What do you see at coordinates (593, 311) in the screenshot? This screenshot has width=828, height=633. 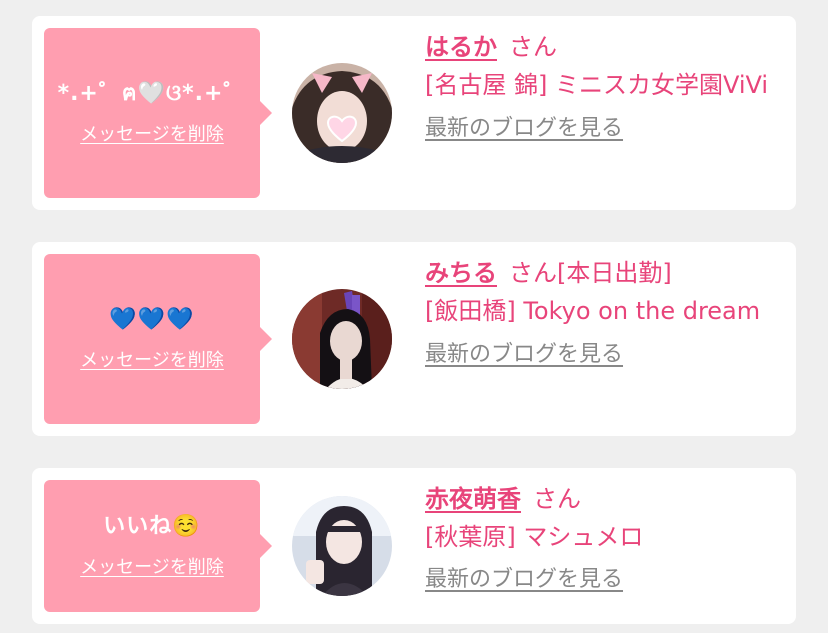 I see `shop-text: [飯田橋] Tokyo on the dream` at bounding box center [593, 311].